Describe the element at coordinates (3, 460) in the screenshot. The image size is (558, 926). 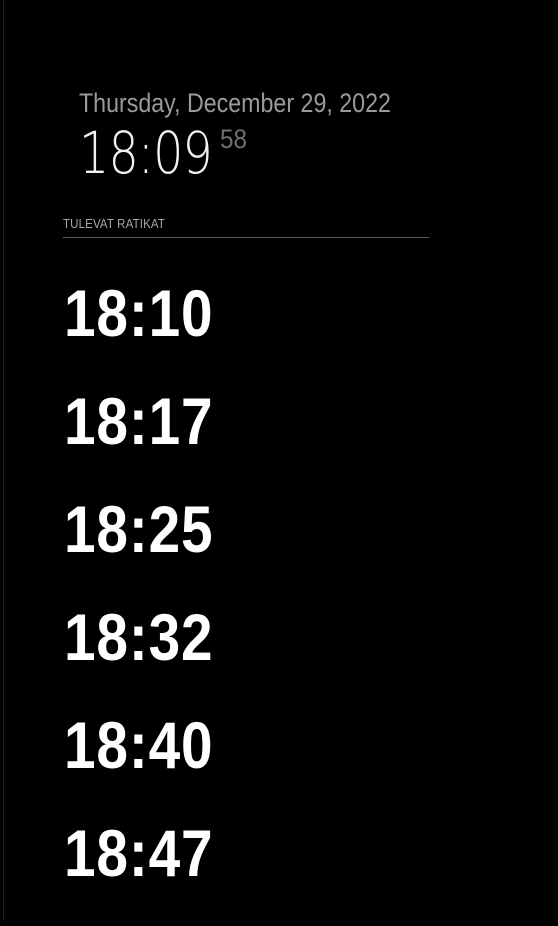
I see `screen-edge-divider` at that location.